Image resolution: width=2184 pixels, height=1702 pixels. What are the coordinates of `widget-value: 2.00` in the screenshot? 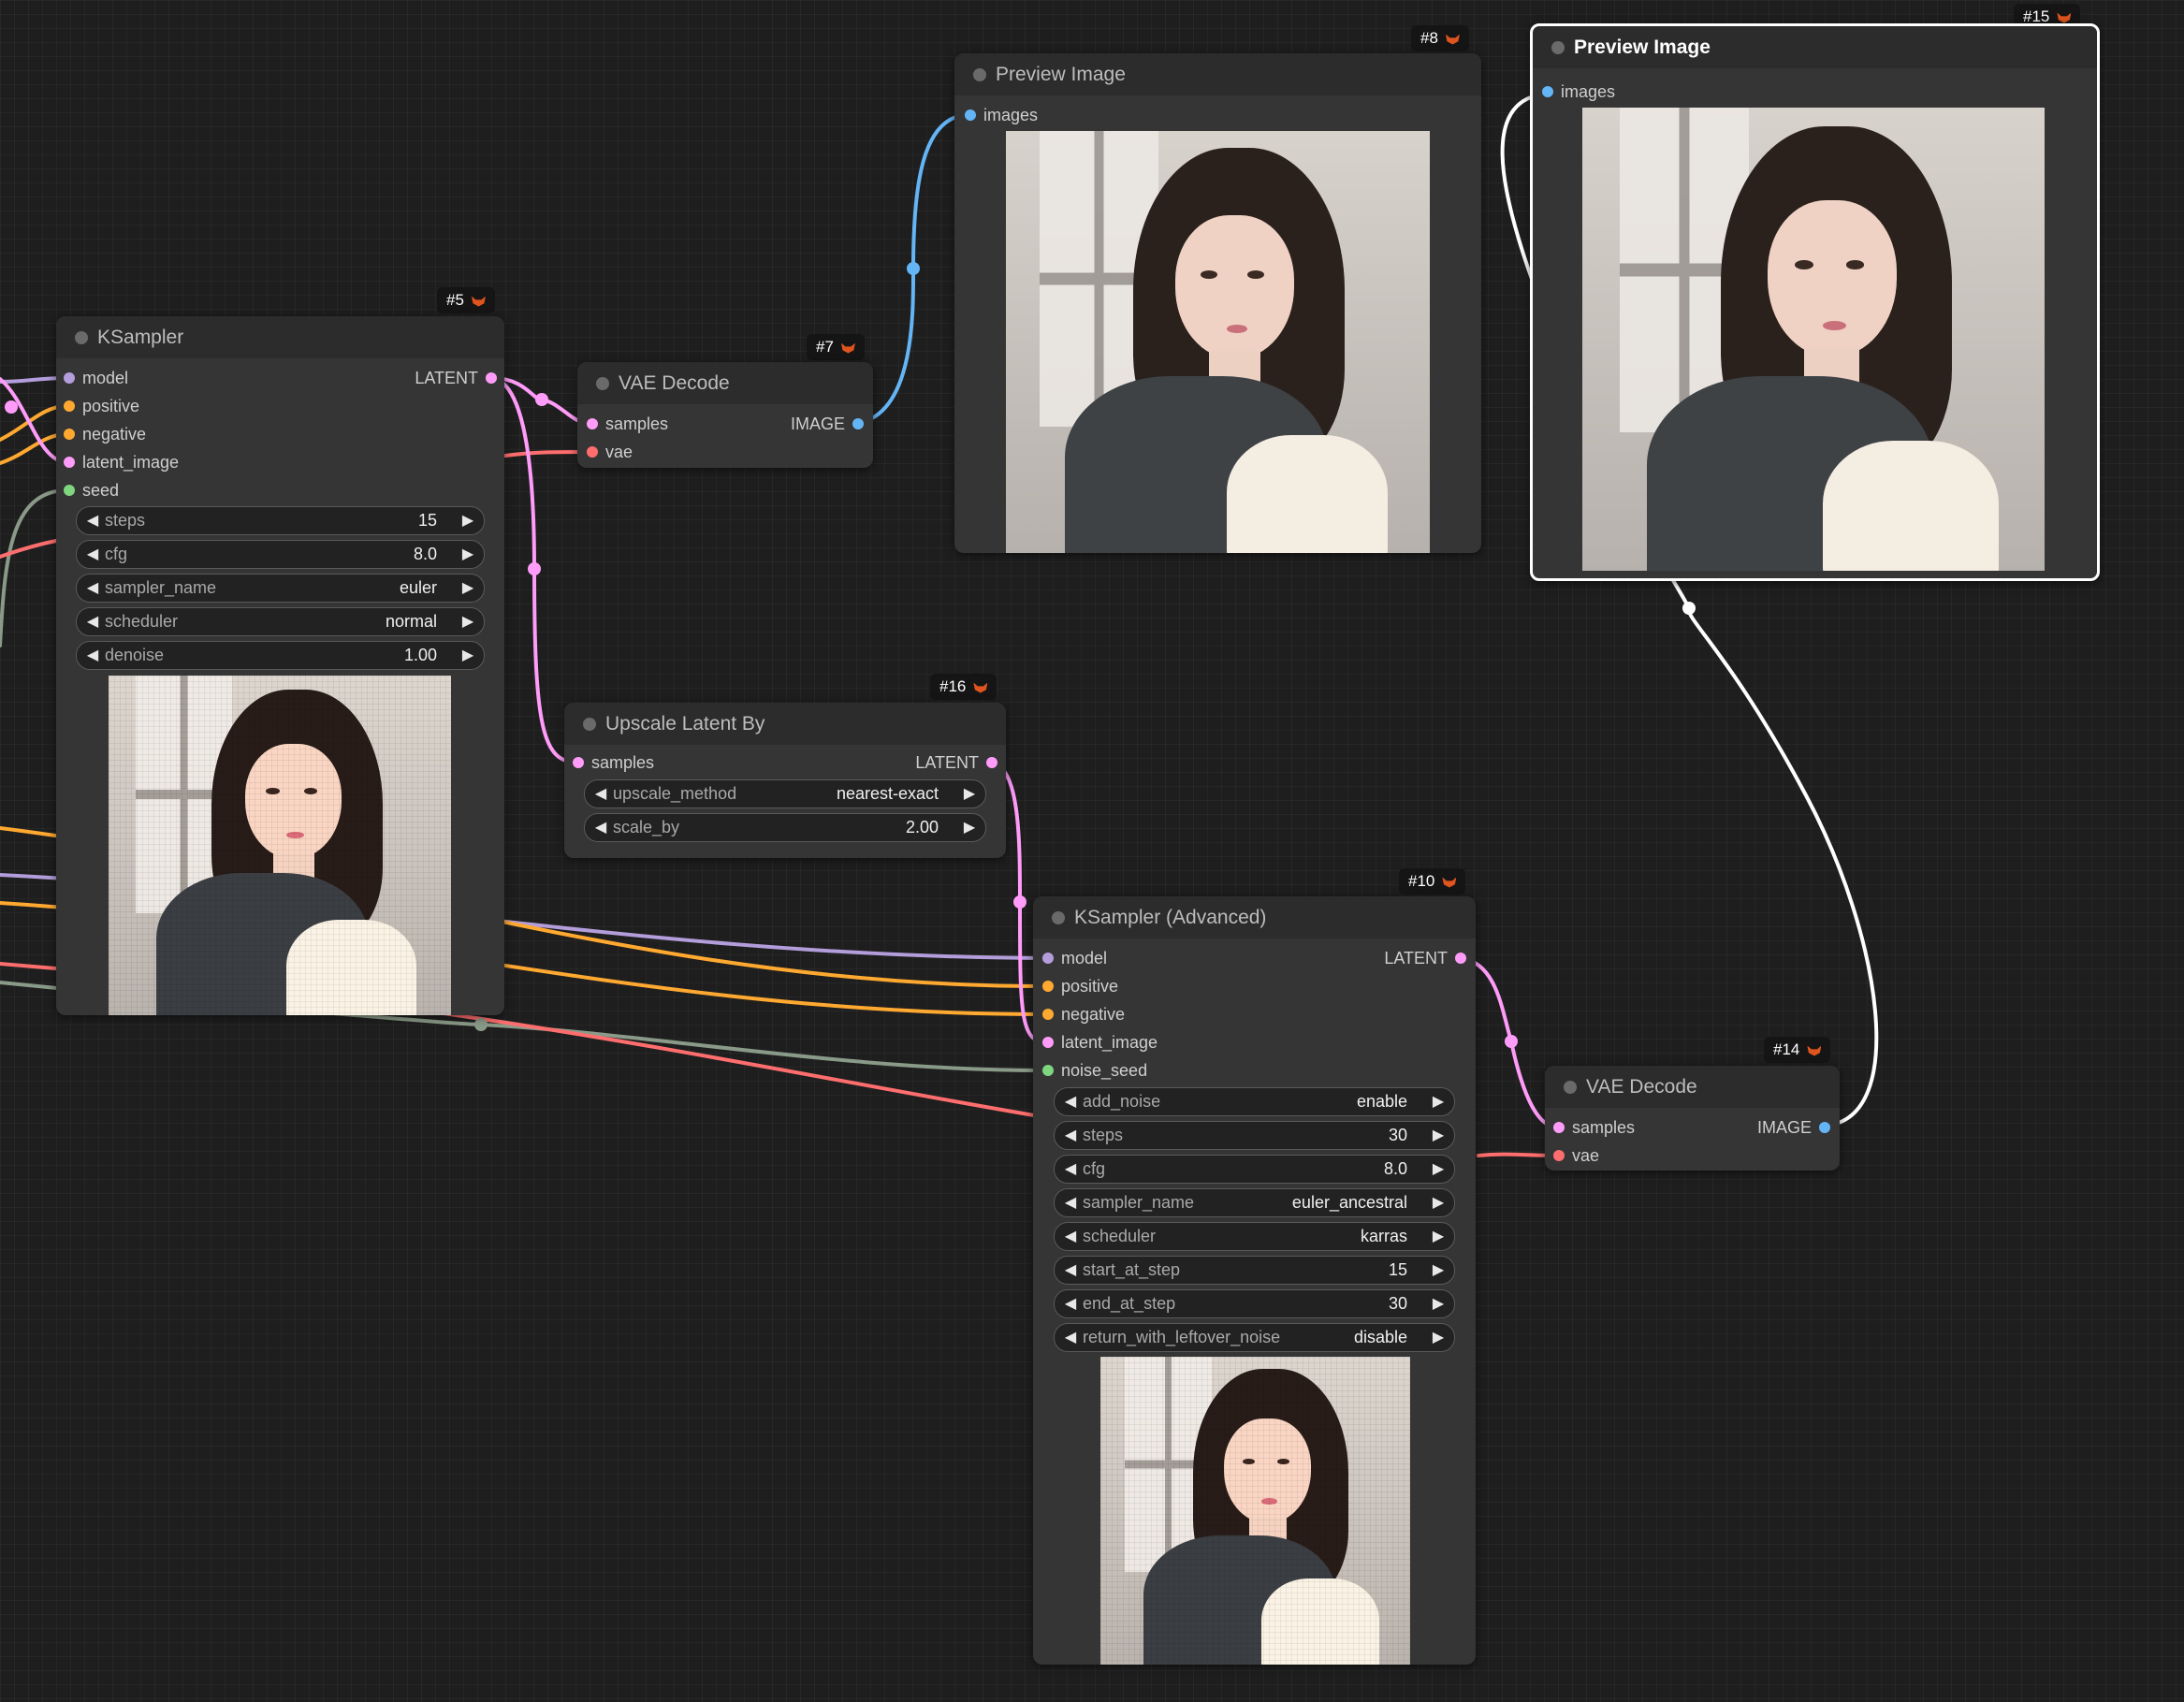 It's located at (922, 827).